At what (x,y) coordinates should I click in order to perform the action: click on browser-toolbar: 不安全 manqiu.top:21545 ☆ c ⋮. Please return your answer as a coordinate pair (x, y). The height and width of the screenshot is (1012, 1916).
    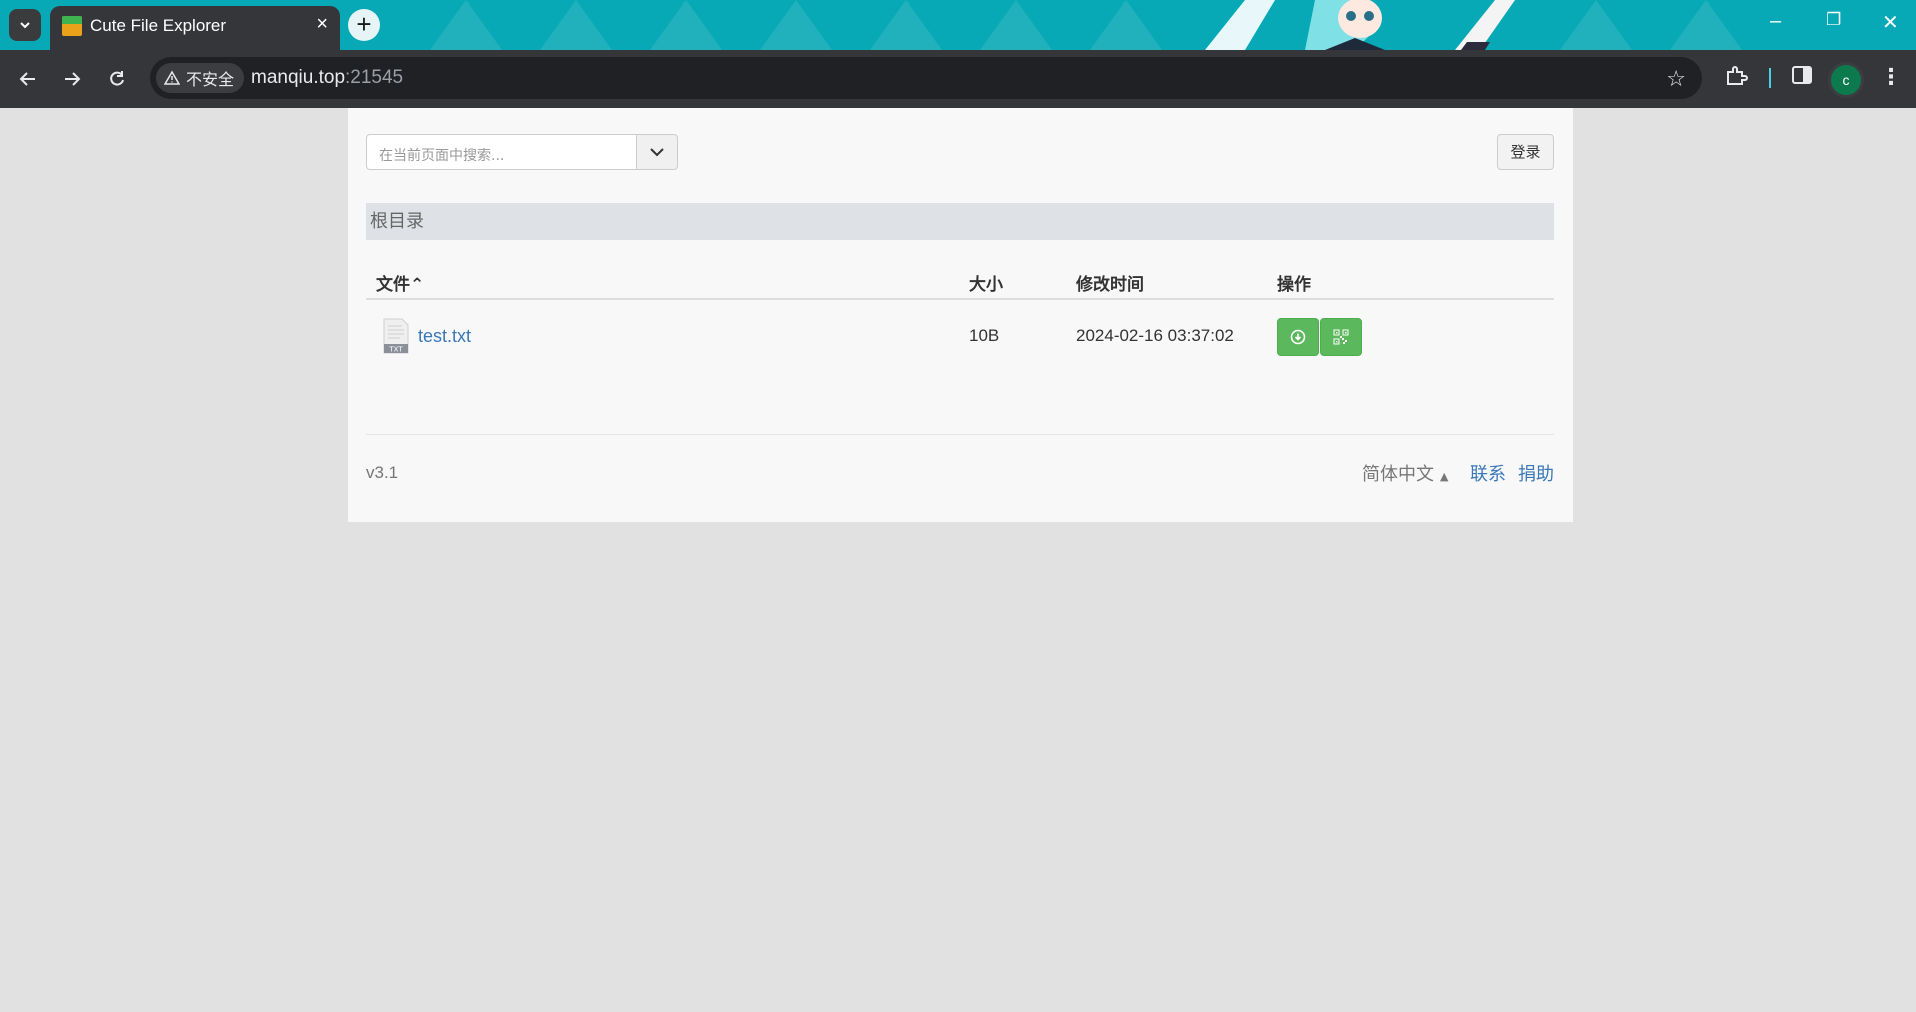
    Looking at the image, I should click on (958, 79).